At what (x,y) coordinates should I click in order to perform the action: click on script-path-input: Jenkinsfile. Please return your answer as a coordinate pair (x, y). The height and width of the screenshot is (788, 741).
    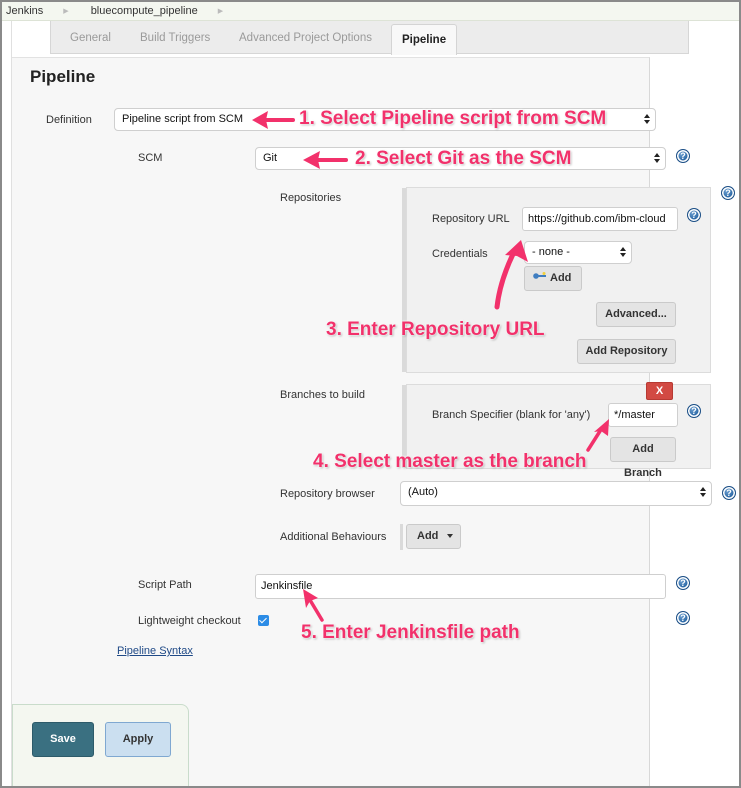
    Looking at the image, I should click on (460, 586).